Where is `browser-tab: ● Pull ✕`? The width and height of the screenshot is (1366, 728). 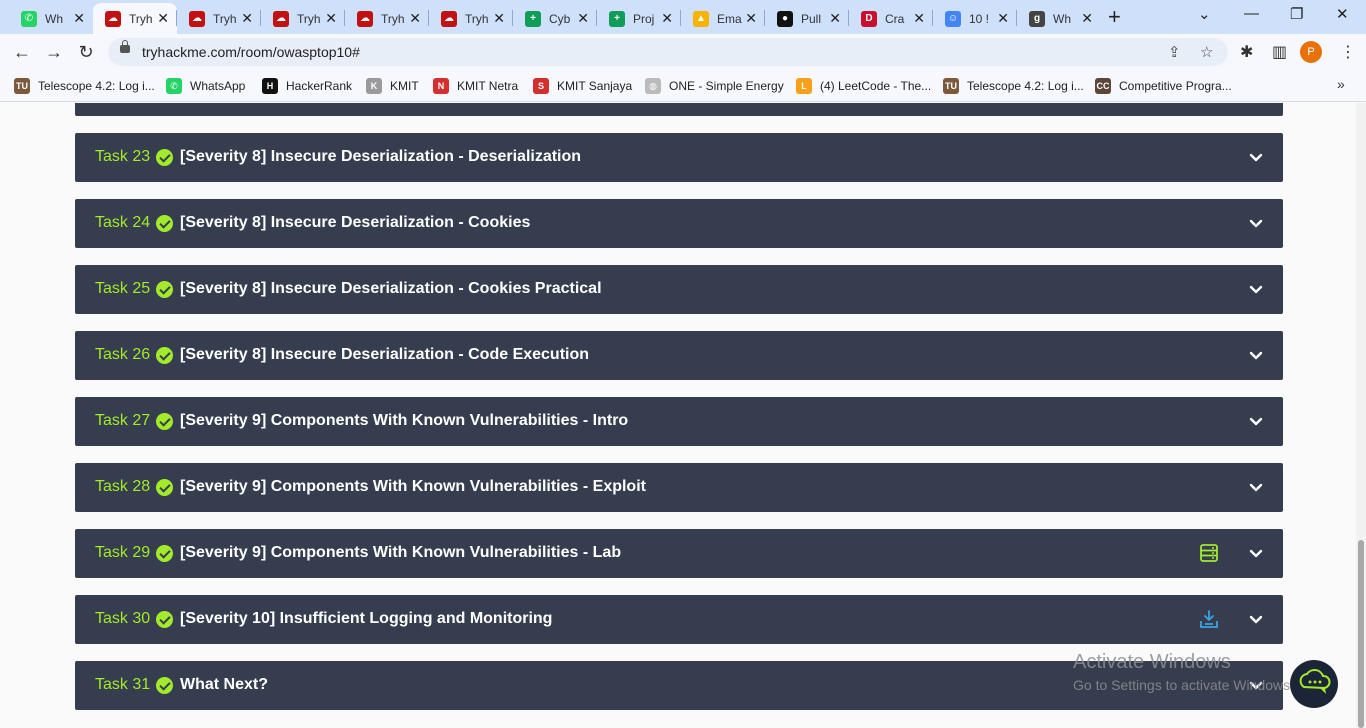 browser-tab: ● Pull ✕ is located at coordinates (807, 18).